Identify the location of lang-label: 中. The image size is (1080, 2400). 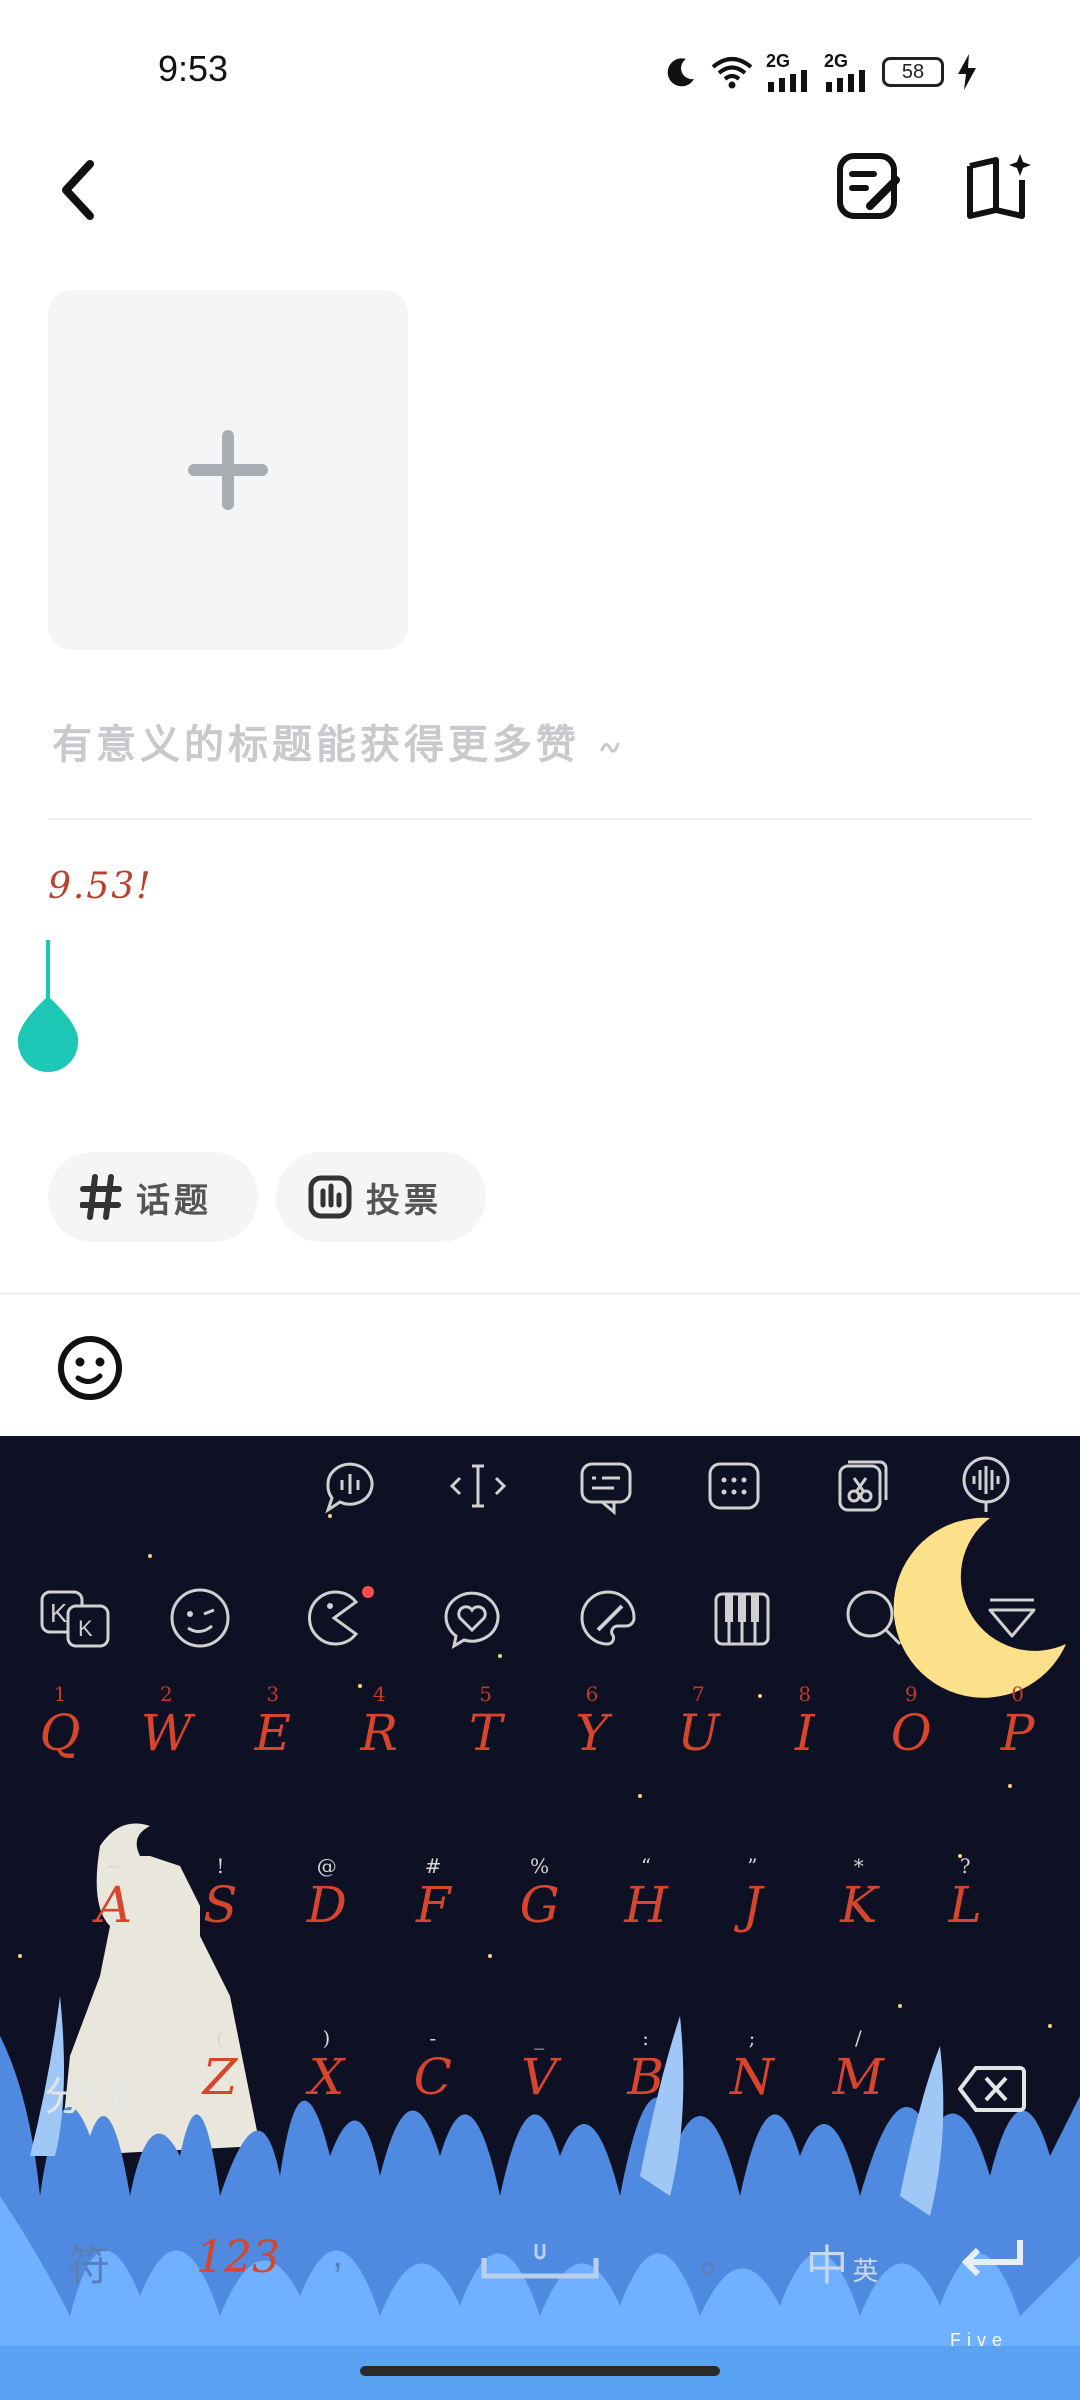
(827, 2265).